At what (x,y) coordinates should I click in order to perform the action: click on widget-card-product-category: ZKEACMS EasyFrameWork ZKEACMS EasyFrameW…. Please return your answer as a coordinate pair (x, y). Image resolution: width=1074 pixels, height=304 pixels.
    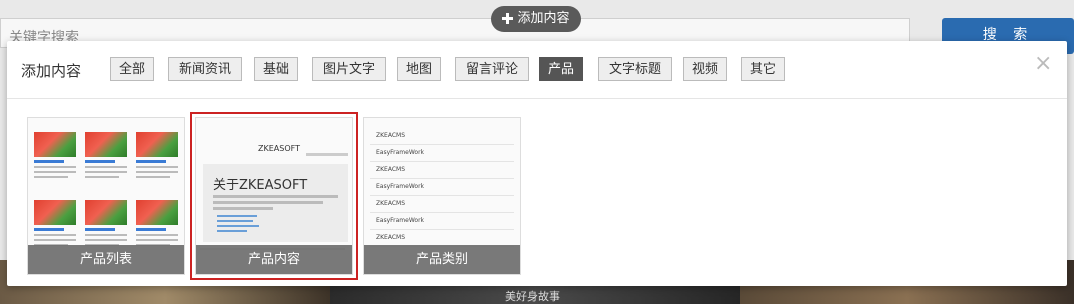
    Looking at the image, I should click on (442, 196).